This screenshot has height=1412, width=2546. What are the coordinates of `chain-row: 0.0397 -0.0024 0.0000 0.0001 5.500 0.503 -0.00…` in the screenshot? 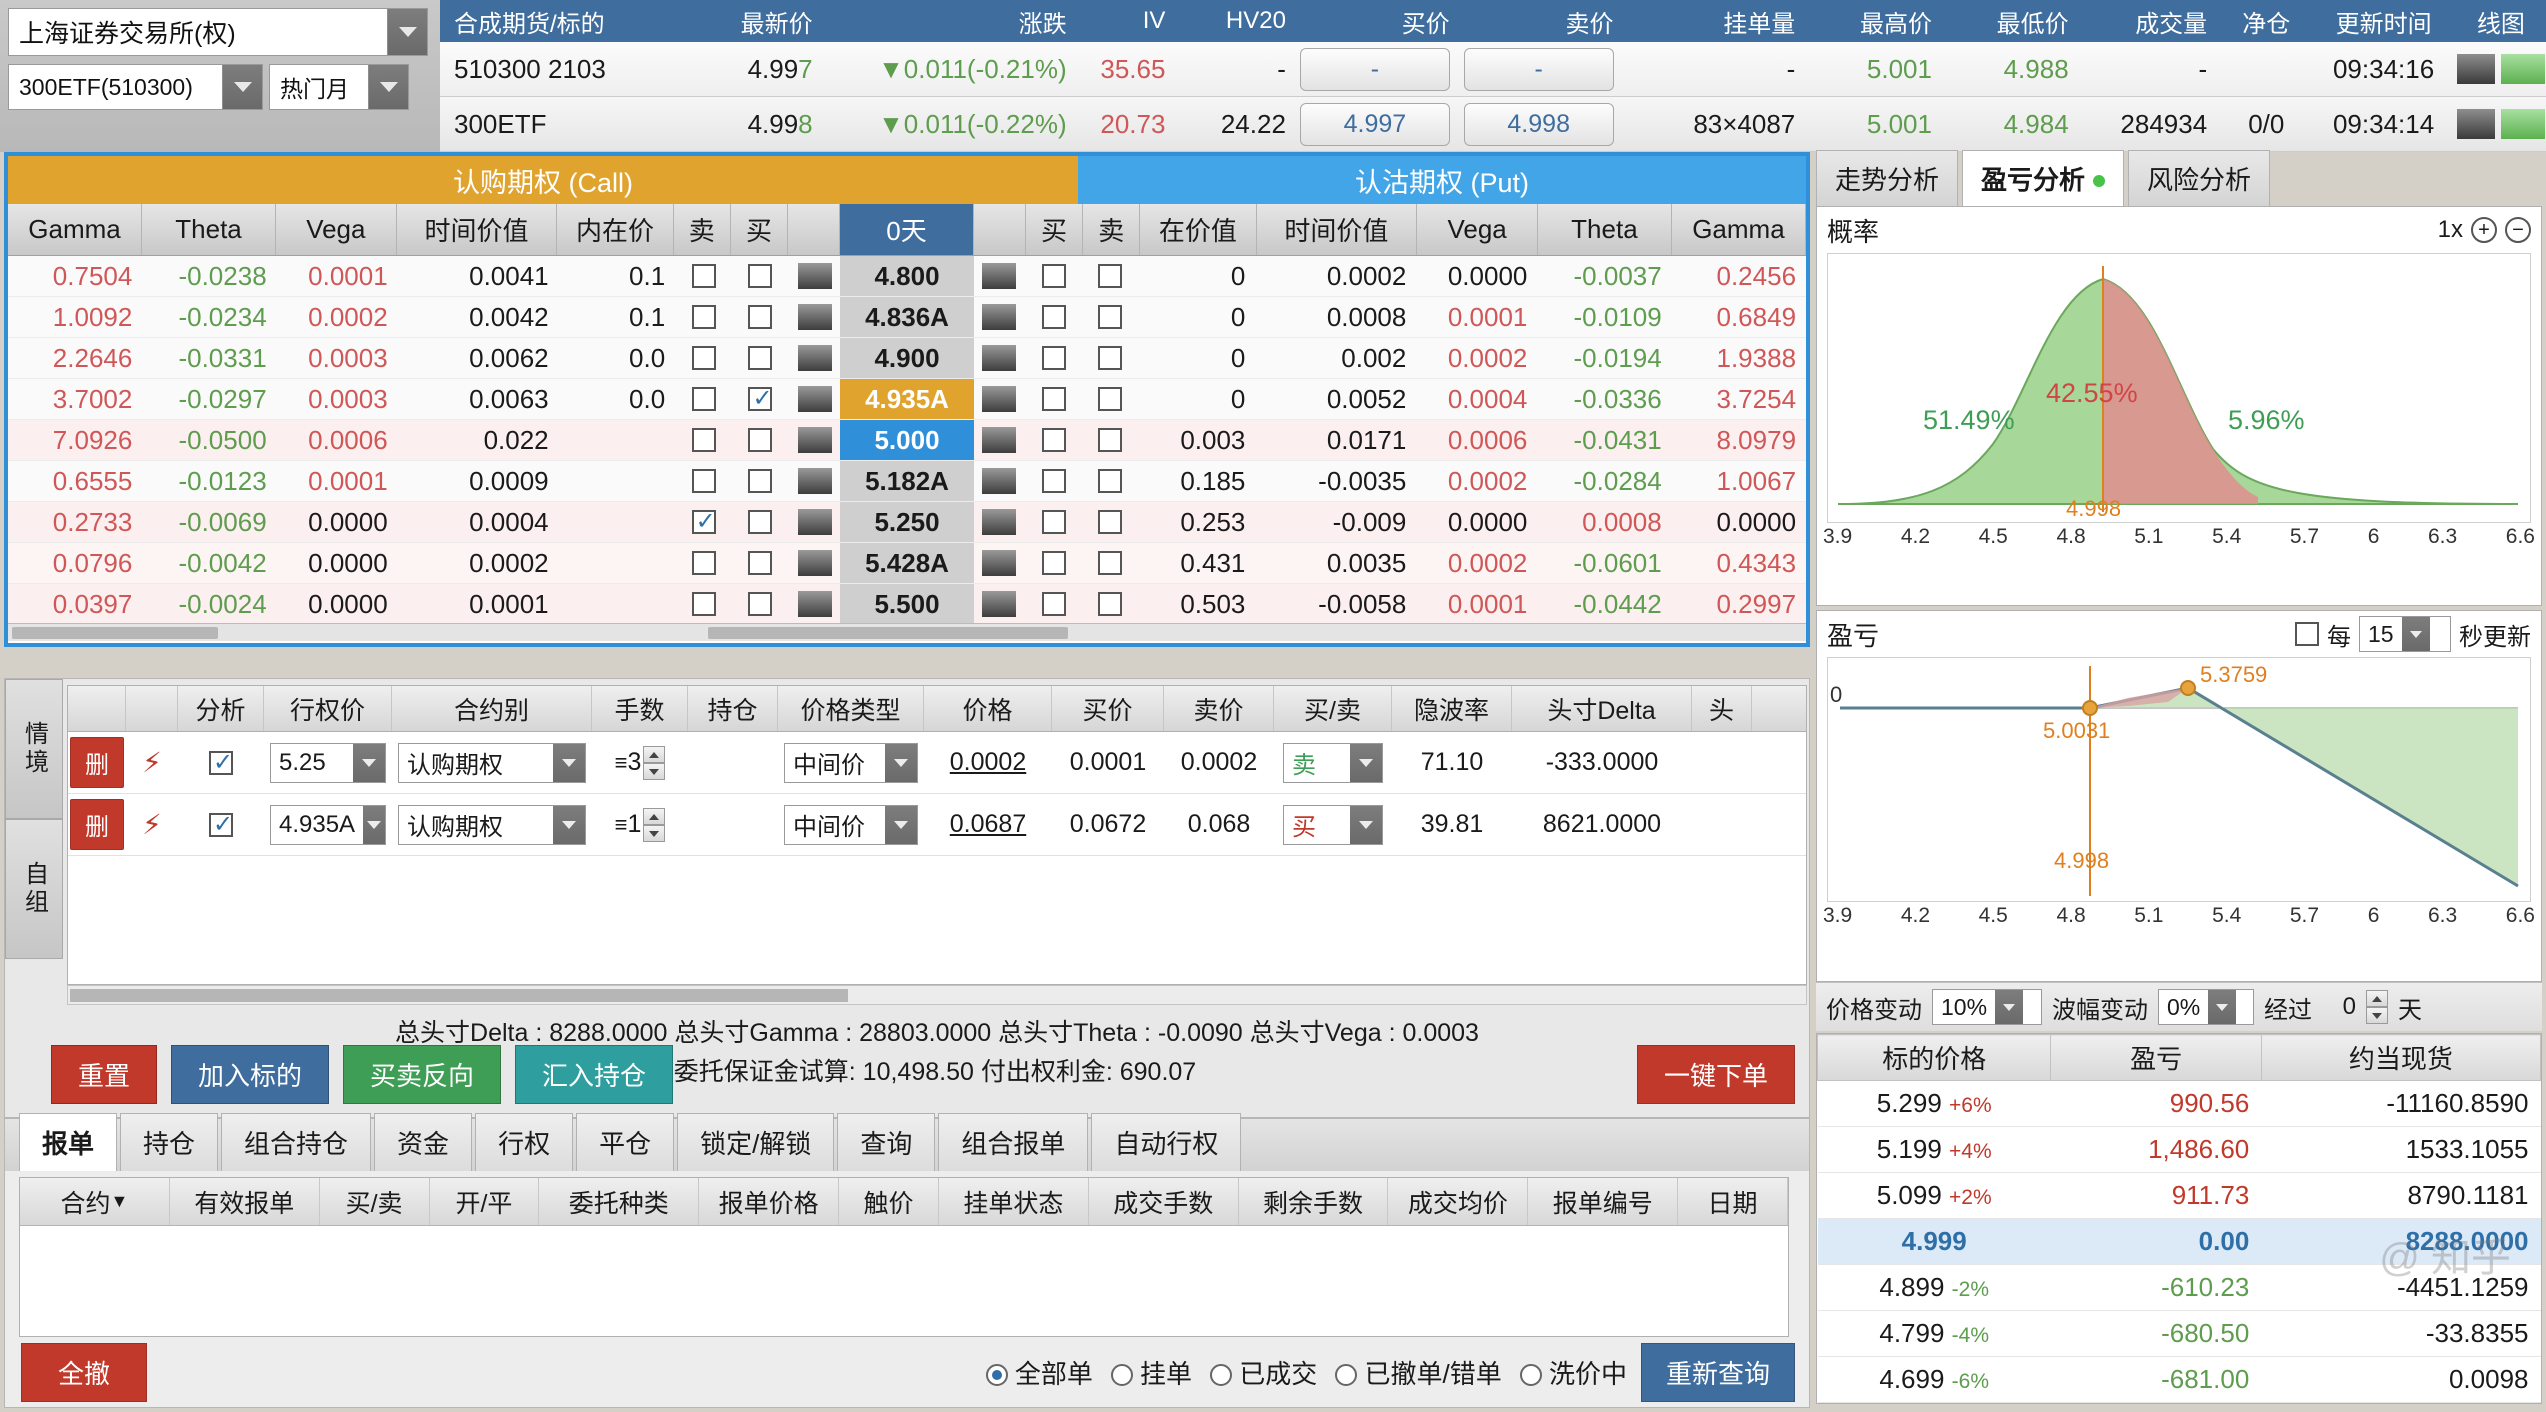 It's located at (907, 604).